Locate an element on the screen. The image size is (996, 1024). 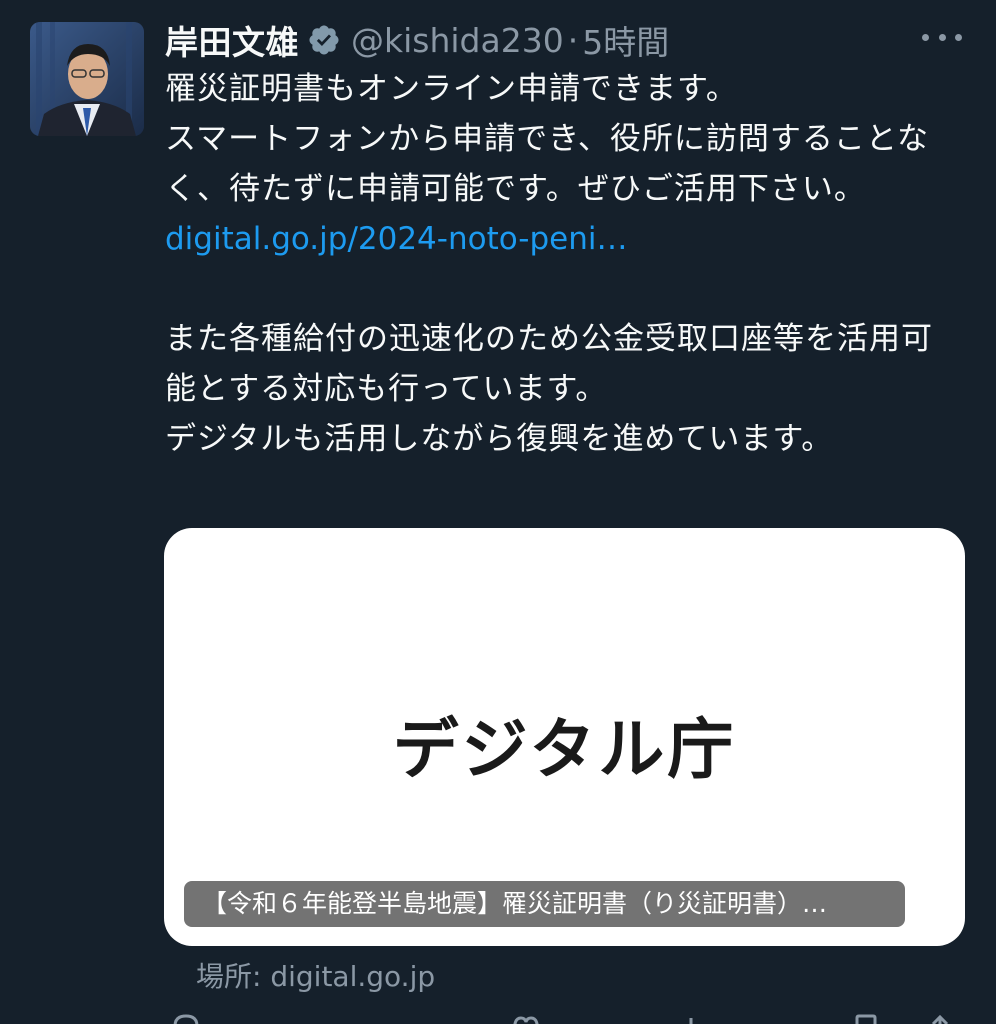
tweet-header: 岸田文雄 @kishida230 · 5時間 is located at coordinates (417, 40).